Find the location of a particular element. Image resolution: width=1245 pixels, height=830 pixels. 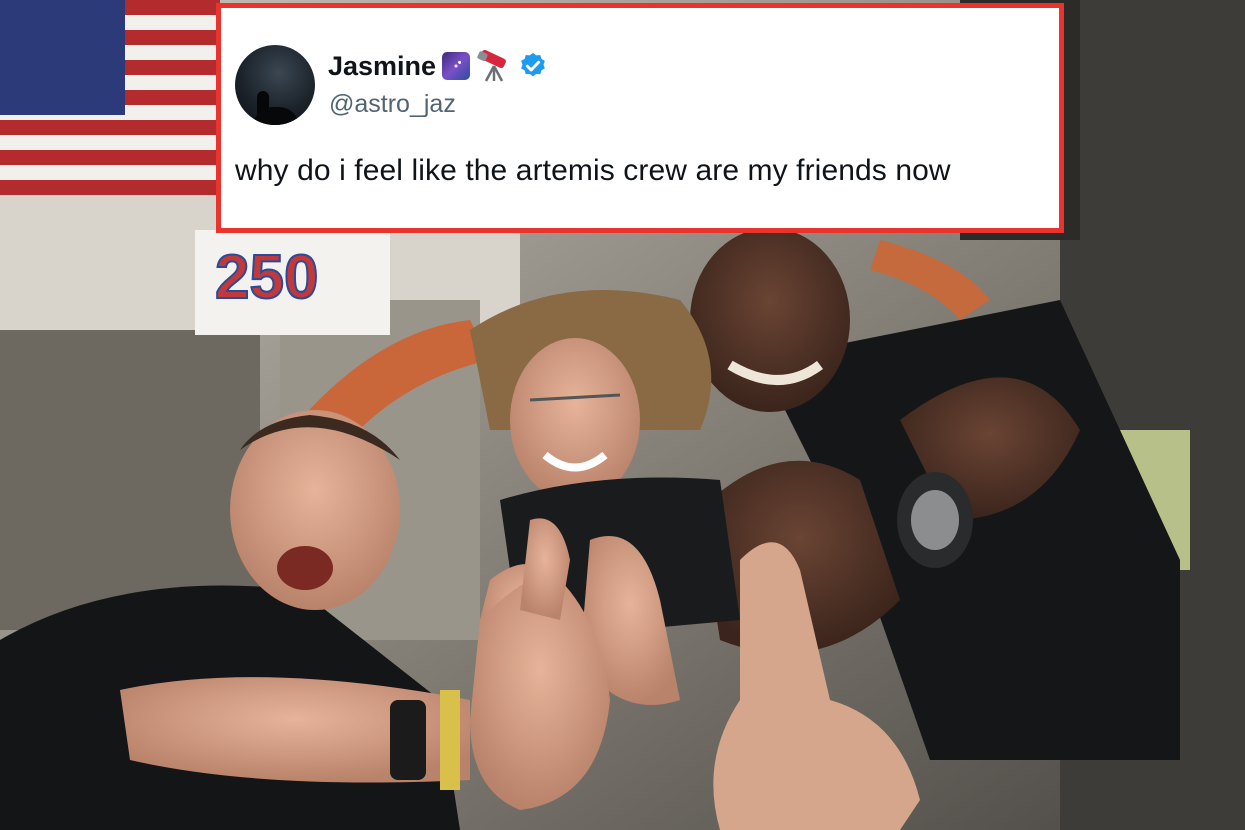

banner-text: 250 is located at coordinates (266, 277).